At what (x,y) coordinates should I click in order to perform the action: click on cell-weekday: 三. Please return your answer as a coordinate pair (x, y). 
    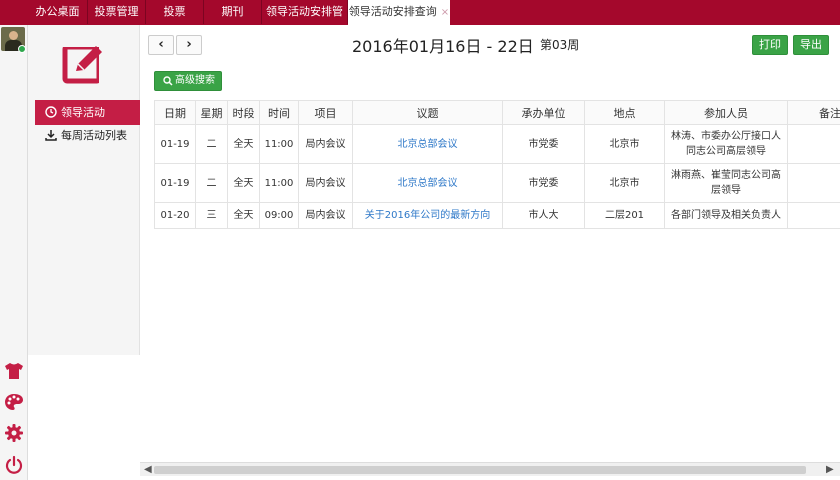
    Looking at the image, I should click on (211, 215).